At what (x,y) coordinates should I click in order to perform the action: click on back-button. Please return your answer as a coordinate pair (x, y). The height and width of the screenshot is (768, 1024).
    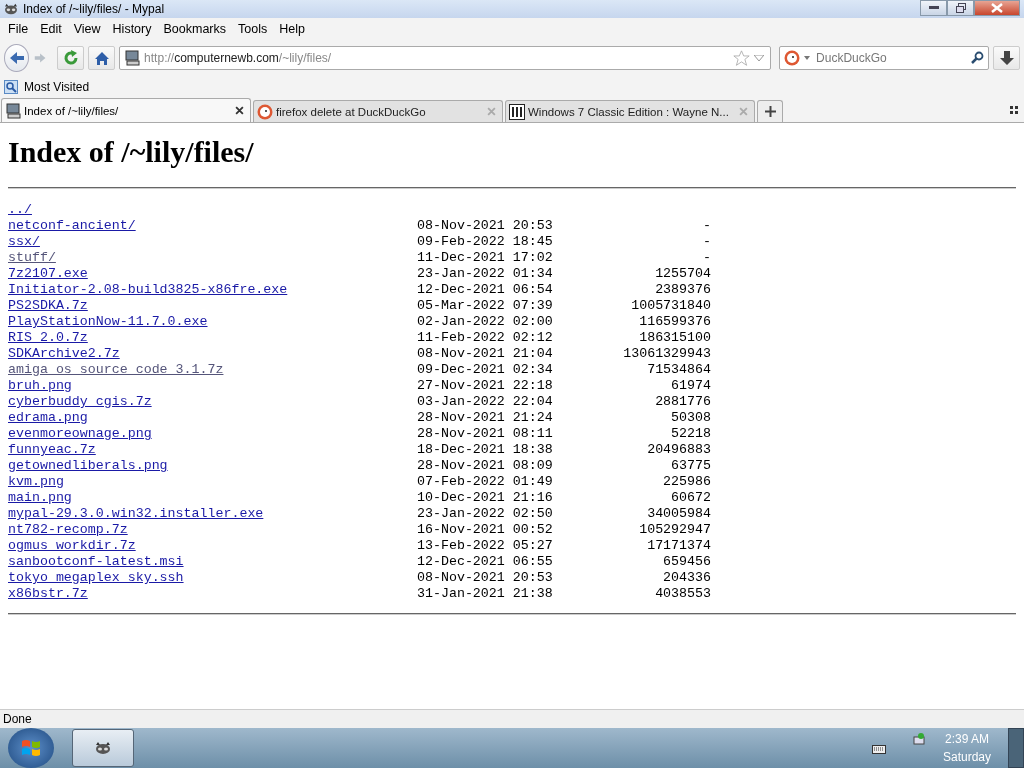
    Looking at the image, I should click on (17, 58).